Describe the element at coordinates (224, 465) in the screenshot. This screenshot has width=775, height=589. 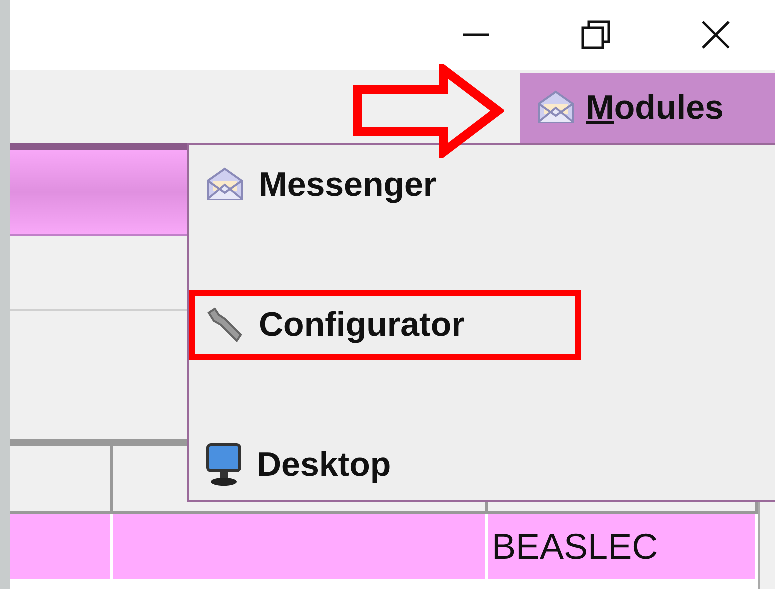
I see `monitor-icon` at that location.